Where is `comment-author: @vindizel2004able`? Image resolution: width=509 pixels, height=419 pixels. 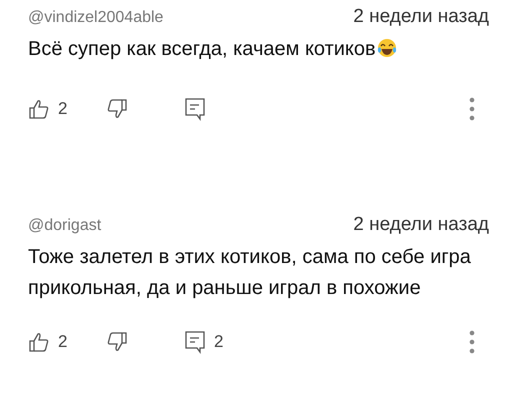 comment-author: @vindizel2004able is located at coordinates (96, 18).